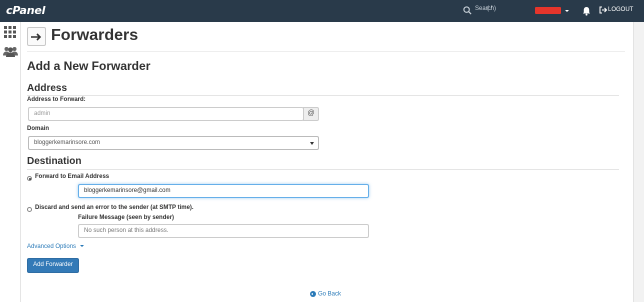 The height and width of the screenshot is (302, 644). I want to click on go-back-link: Go Back, so click(325, 294).